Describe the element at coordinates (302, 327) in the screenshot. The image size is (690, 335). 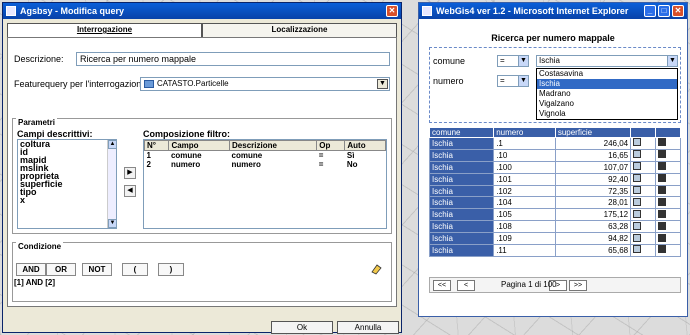
I see `ok-button: Ok` at that location.